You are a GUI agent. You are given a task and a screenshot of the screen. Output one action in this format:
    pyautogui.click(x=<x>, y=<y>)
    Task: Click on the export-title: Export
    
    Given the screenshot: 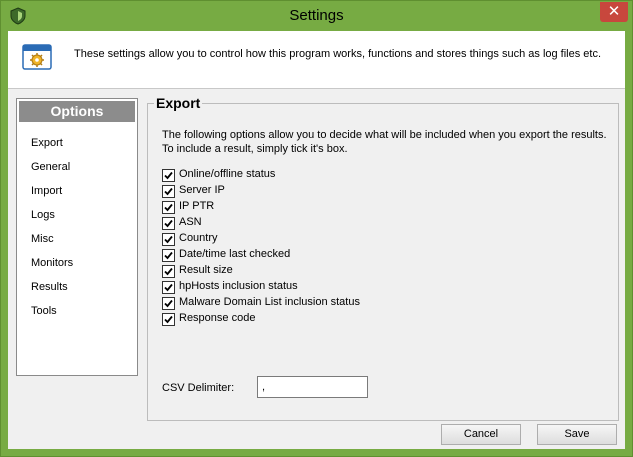 What is the action you would take?
    pyautogui.click(x=178, y=103)
    